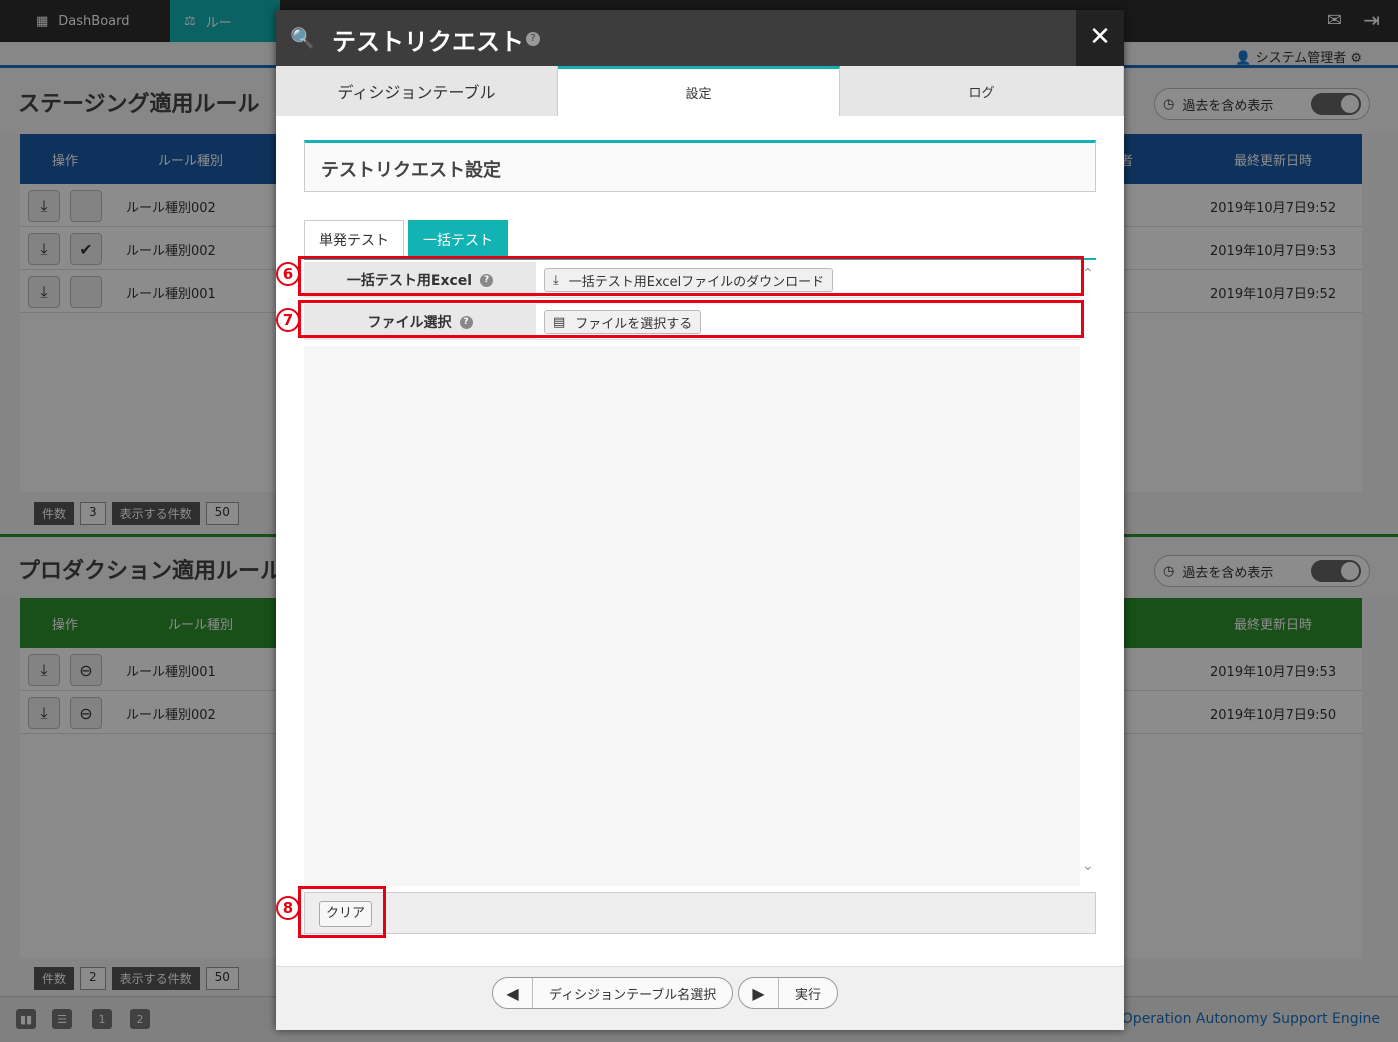  I want to click on user-menu: 👤 システム管理者 ⚙, so click(1298, 56).